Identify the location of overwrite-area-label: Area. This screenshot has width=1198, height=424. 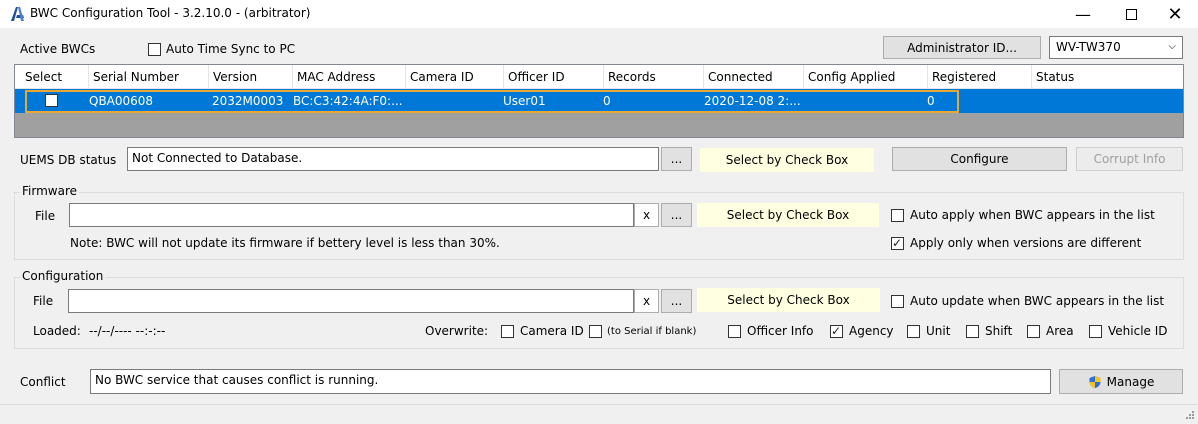
(1060, 331).